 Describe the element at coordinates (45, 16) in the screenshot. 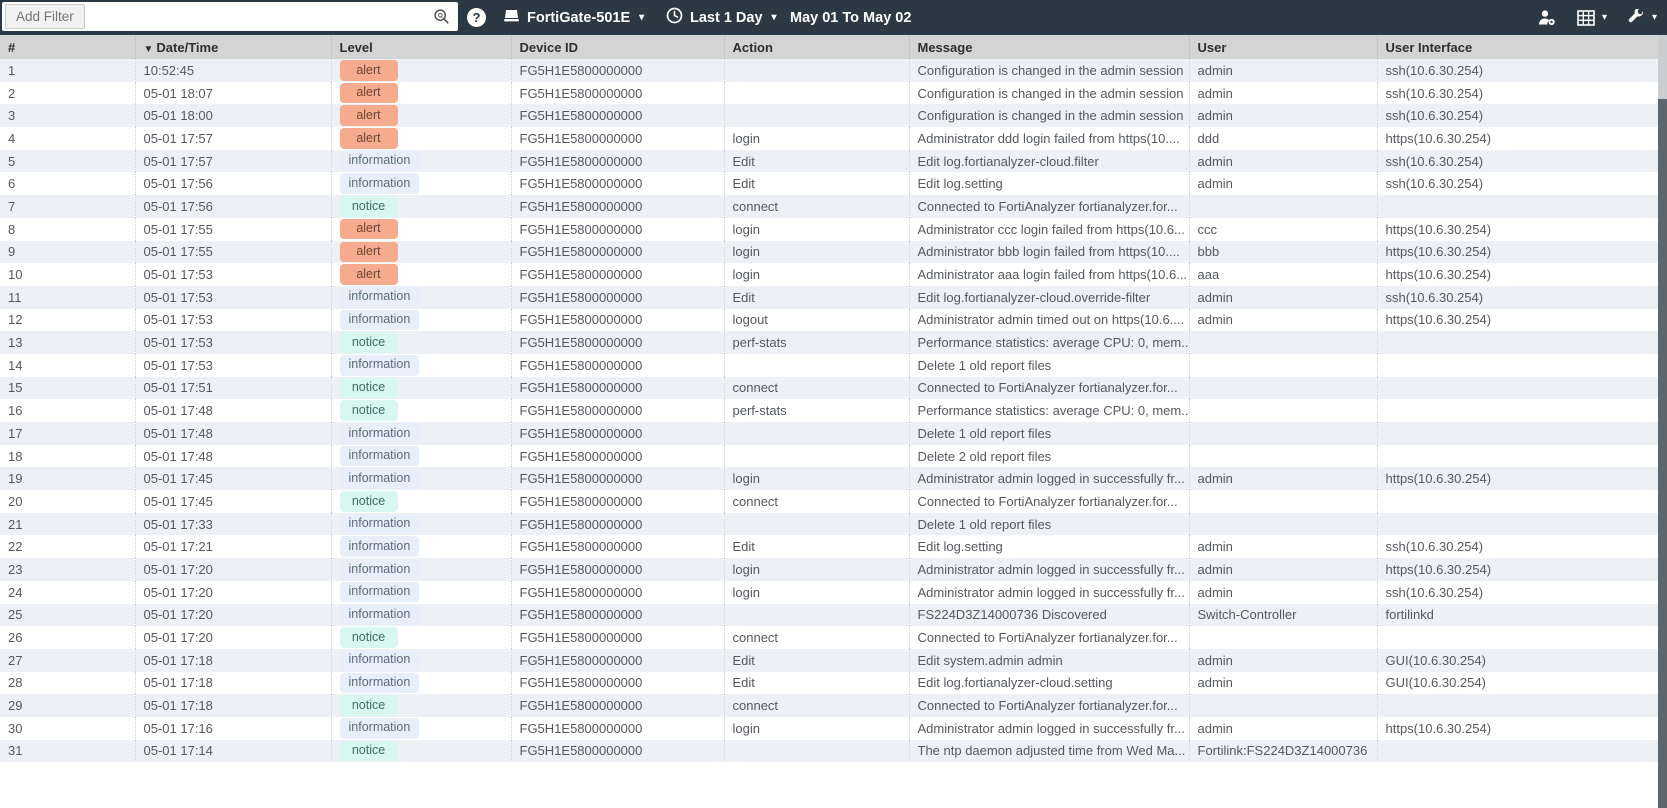

I see `add-filter-button: Add Filter` at that location.